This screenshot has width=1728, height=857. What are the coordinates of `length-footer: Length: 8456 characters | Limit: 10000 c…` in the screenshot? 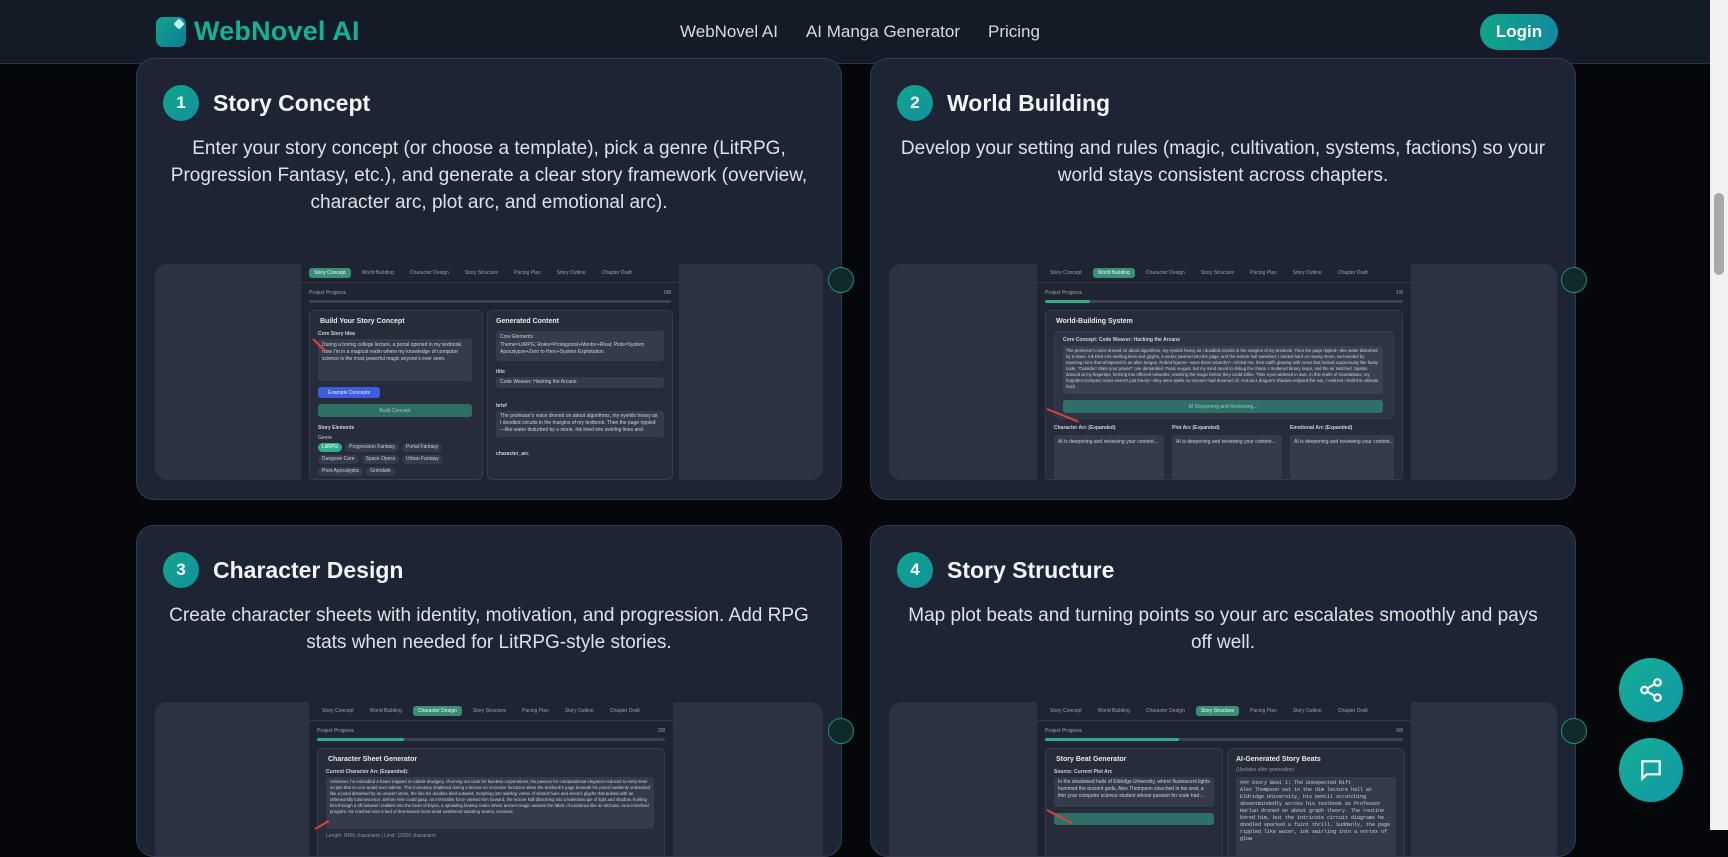 It's located at (381, 836).